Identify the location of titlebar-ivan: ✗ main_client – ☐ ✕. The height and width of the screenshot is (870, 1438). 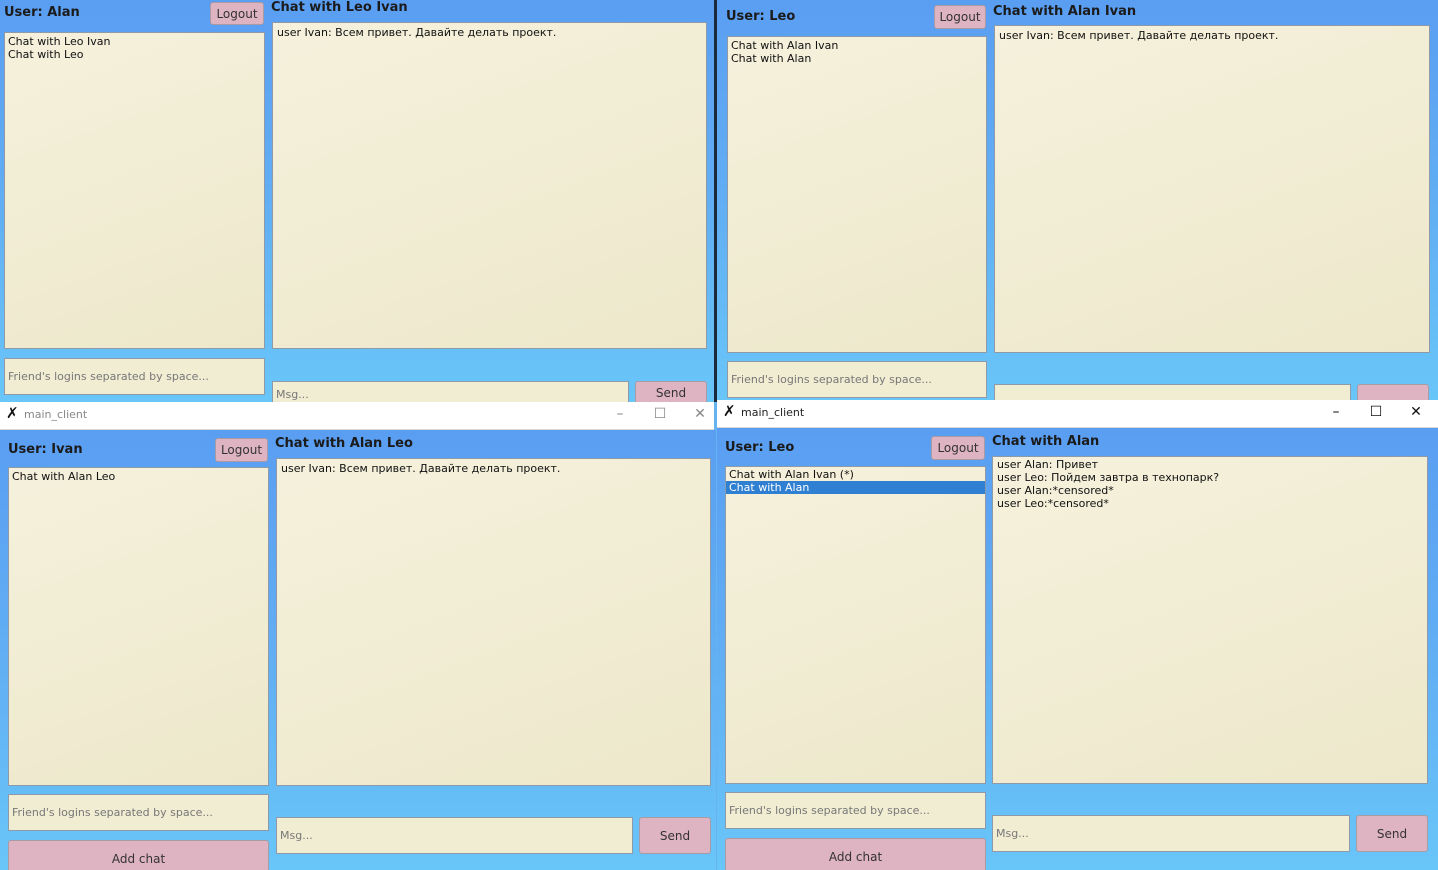
(357, 416).